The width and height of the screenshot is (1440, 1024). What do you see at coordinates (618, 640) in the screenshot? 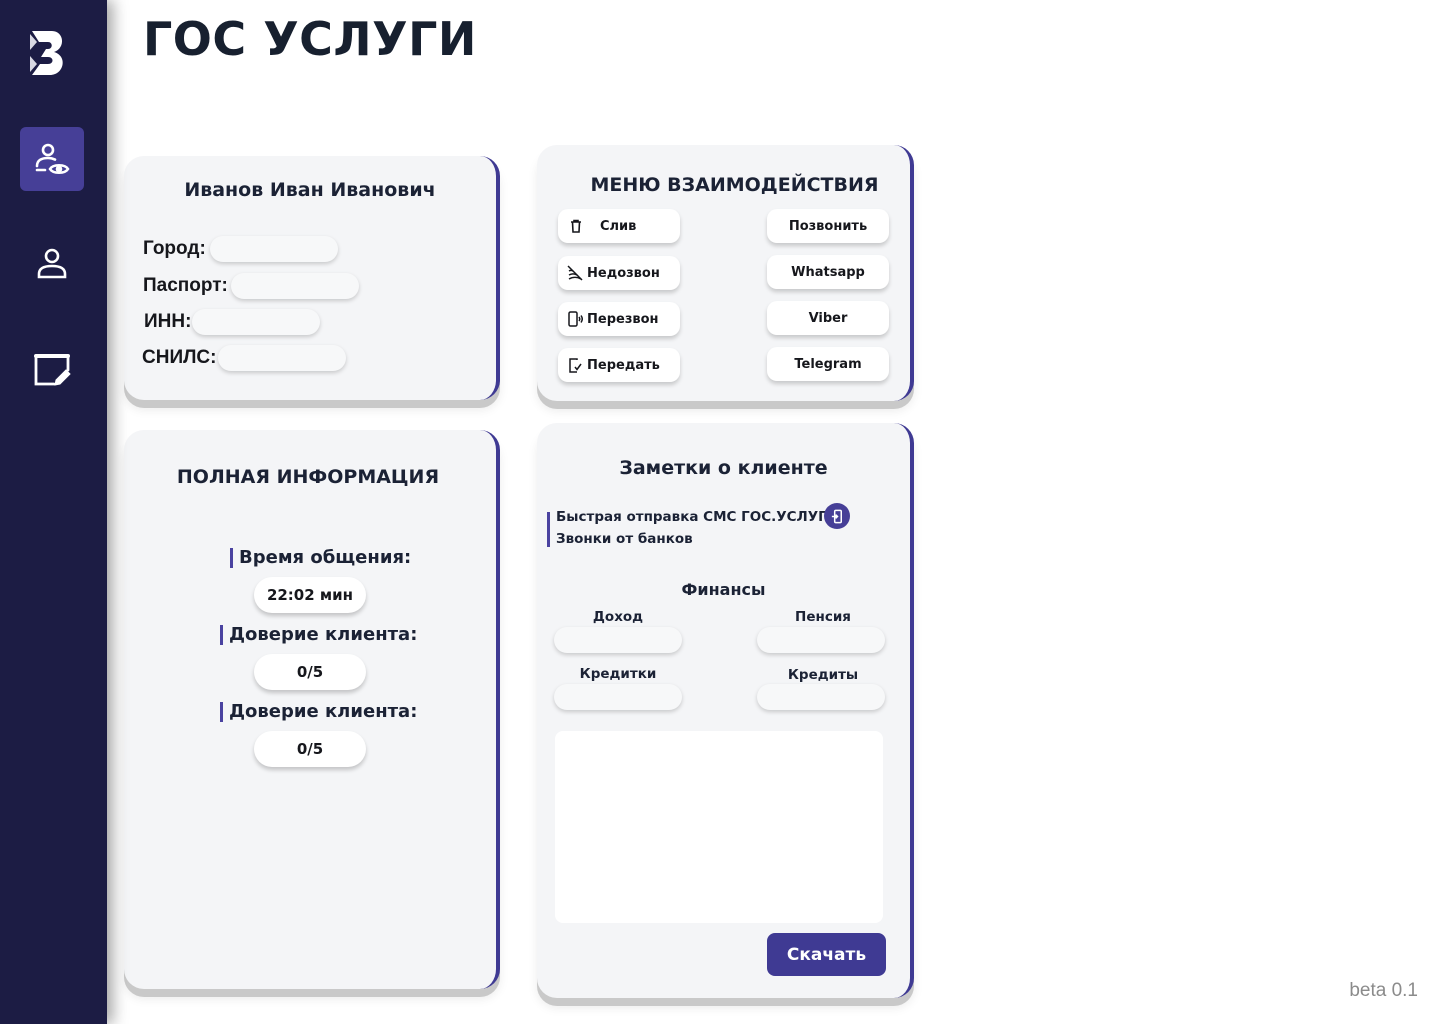
I see `income-input` at bounding box center [618, 640].